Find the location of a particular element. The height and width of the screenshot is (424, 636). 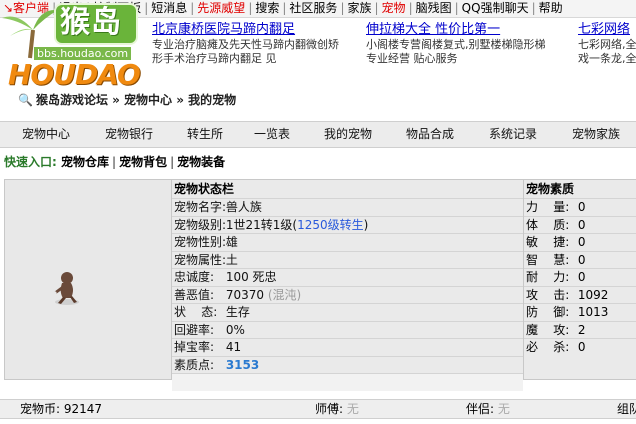

pet-drop-value: 41 is located at coordinates (233, 347).